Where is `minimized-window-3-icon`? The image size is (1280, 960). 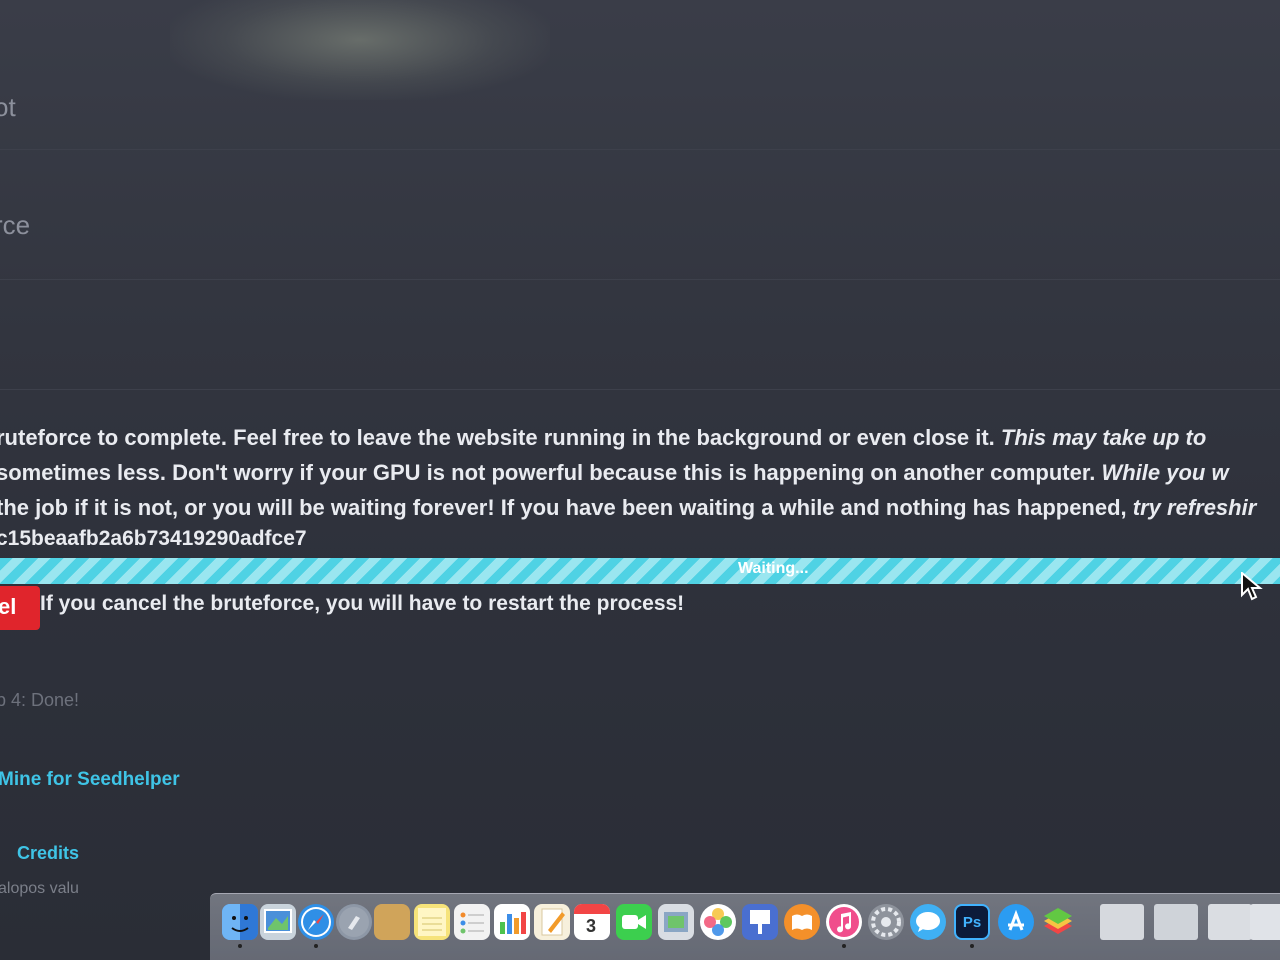
minimized-window-3-icon is located at coordinates (1230, 922).